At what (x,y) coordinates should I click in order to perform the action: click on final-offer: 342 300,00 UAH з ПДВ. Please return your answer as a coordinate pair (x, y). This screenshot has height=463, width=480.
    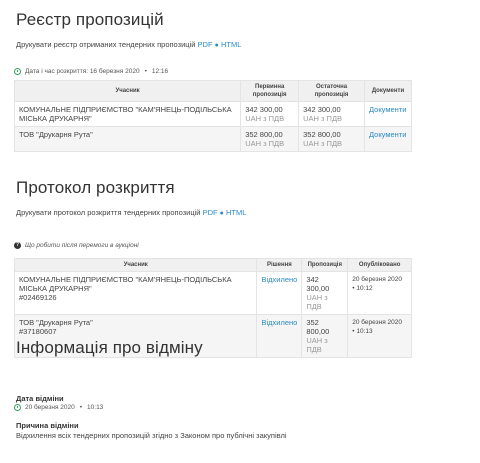
    Looking at the image, I should click on (331, 114).